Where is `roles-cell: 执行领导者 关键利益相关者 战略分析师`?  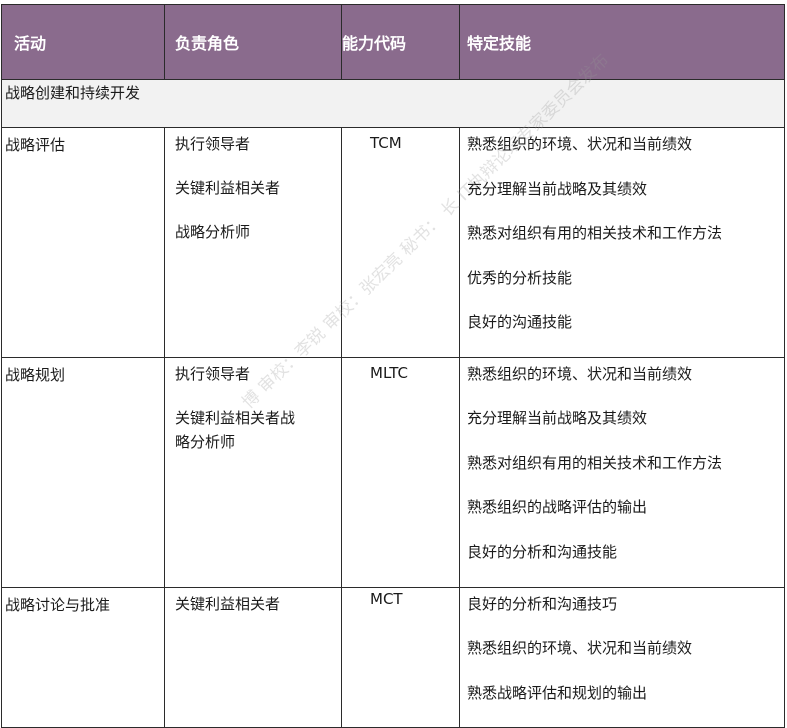
roles-cell: 执行领导者 关键利益相关者 战略分析师 is located at coordinates (253, 242).